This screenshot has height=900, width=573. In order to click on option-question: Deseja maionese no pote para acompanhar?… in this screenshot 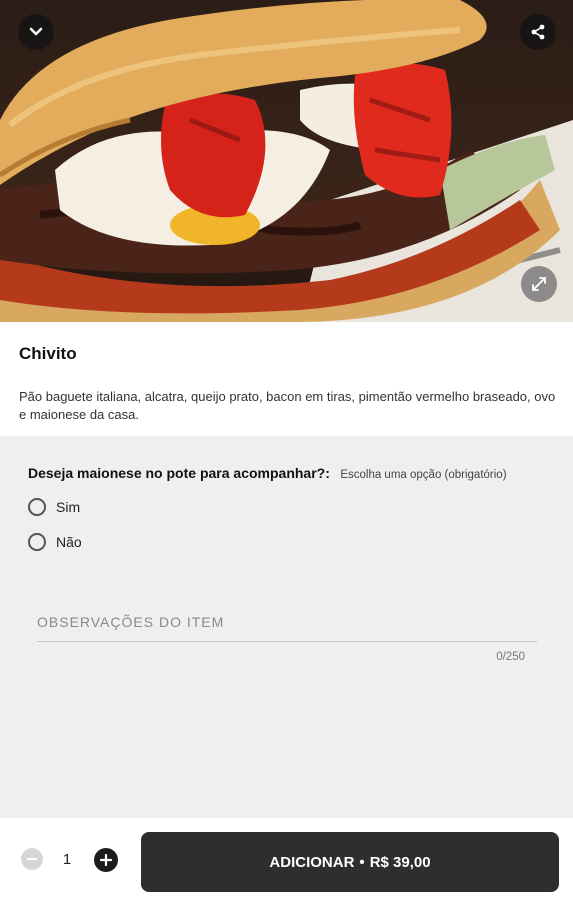, I will do `click(267, 474)`.